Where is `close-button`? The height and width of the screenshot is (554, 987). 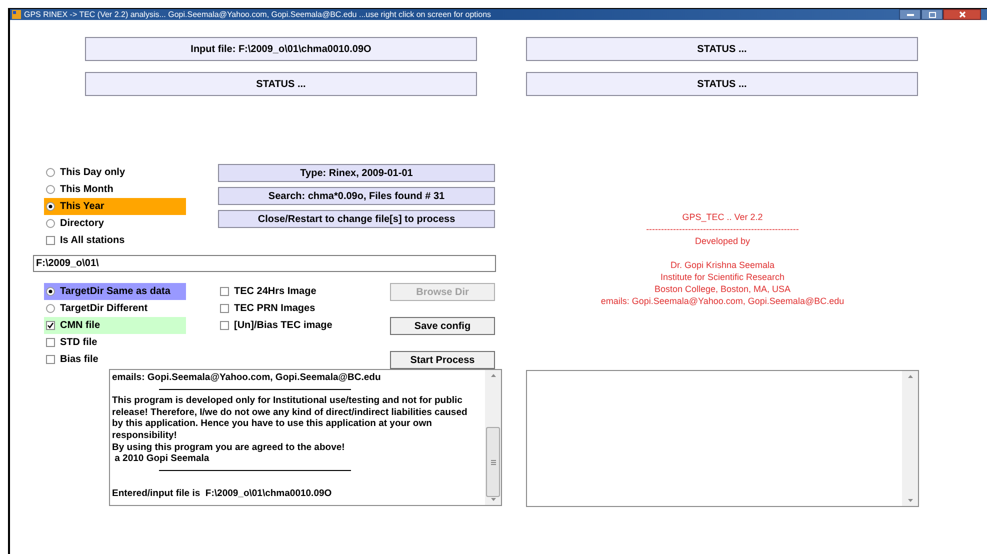 close-button is located at coordinates (962, 14).